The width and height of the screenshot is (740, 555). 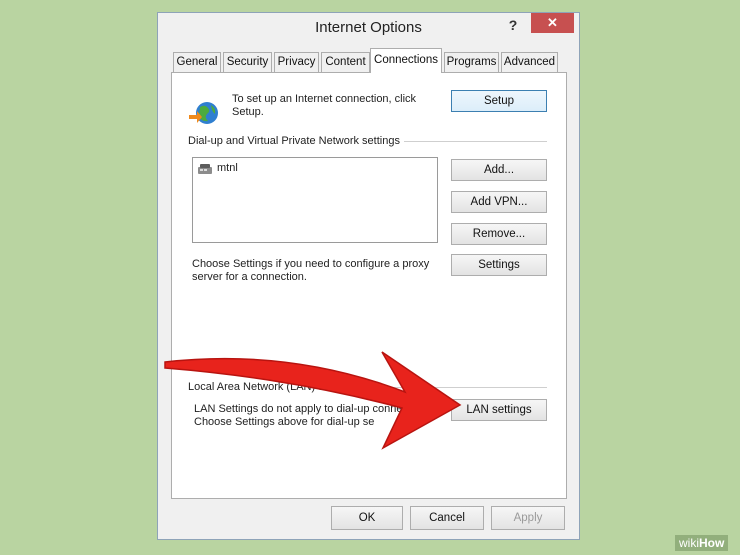 What do you see at coordinates (313, 400) in the screenshot?
I see `red-arrow-annotation` at bounding box center [313, 400].